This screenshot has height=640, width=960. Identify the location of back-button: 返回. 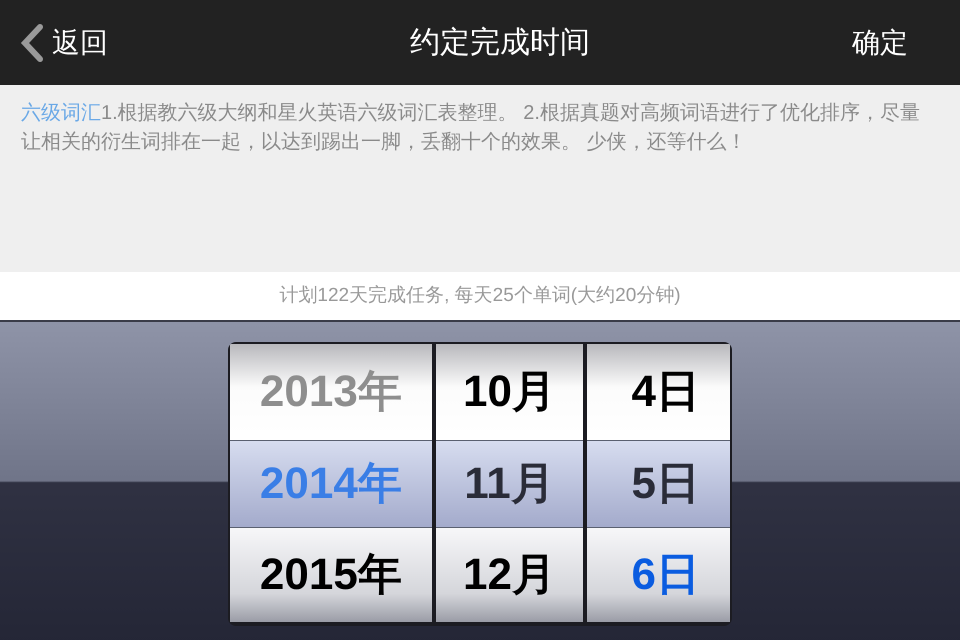
(64, 43).